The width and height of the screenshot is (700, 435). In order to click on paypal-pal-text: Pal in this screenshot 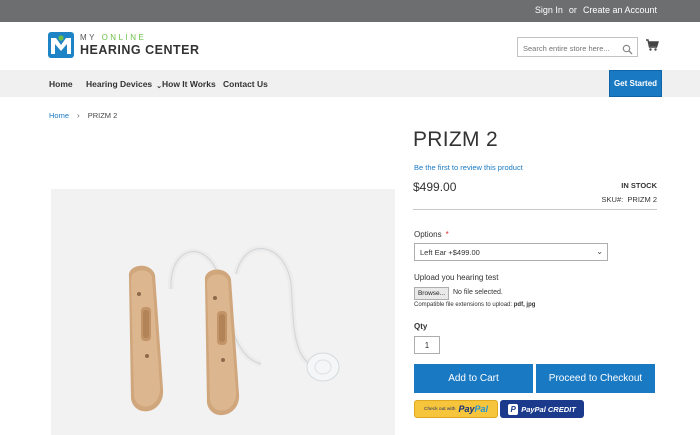, I will do `click(481, 409)`.